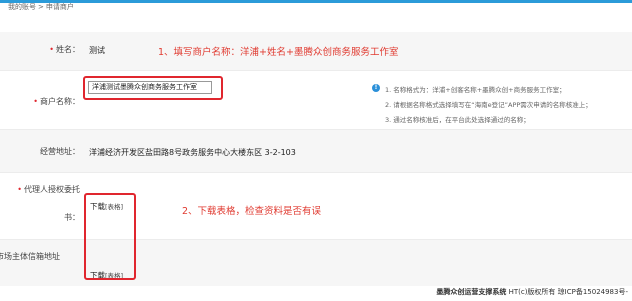 The image size is (632, 301). What do you see at coordinates (64, 49) in the screenshot?
I see `name-label: • 姓名：` at bounding box center [64, 49].